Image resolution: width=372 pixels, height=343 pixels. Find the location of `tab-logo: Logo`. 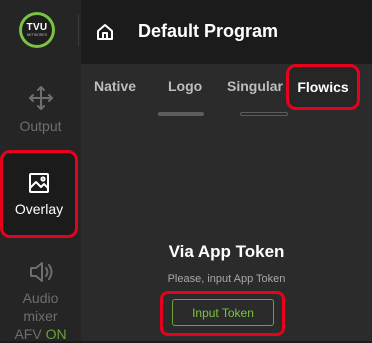

tab-logo: Logo is located at coordinates (185, 86).